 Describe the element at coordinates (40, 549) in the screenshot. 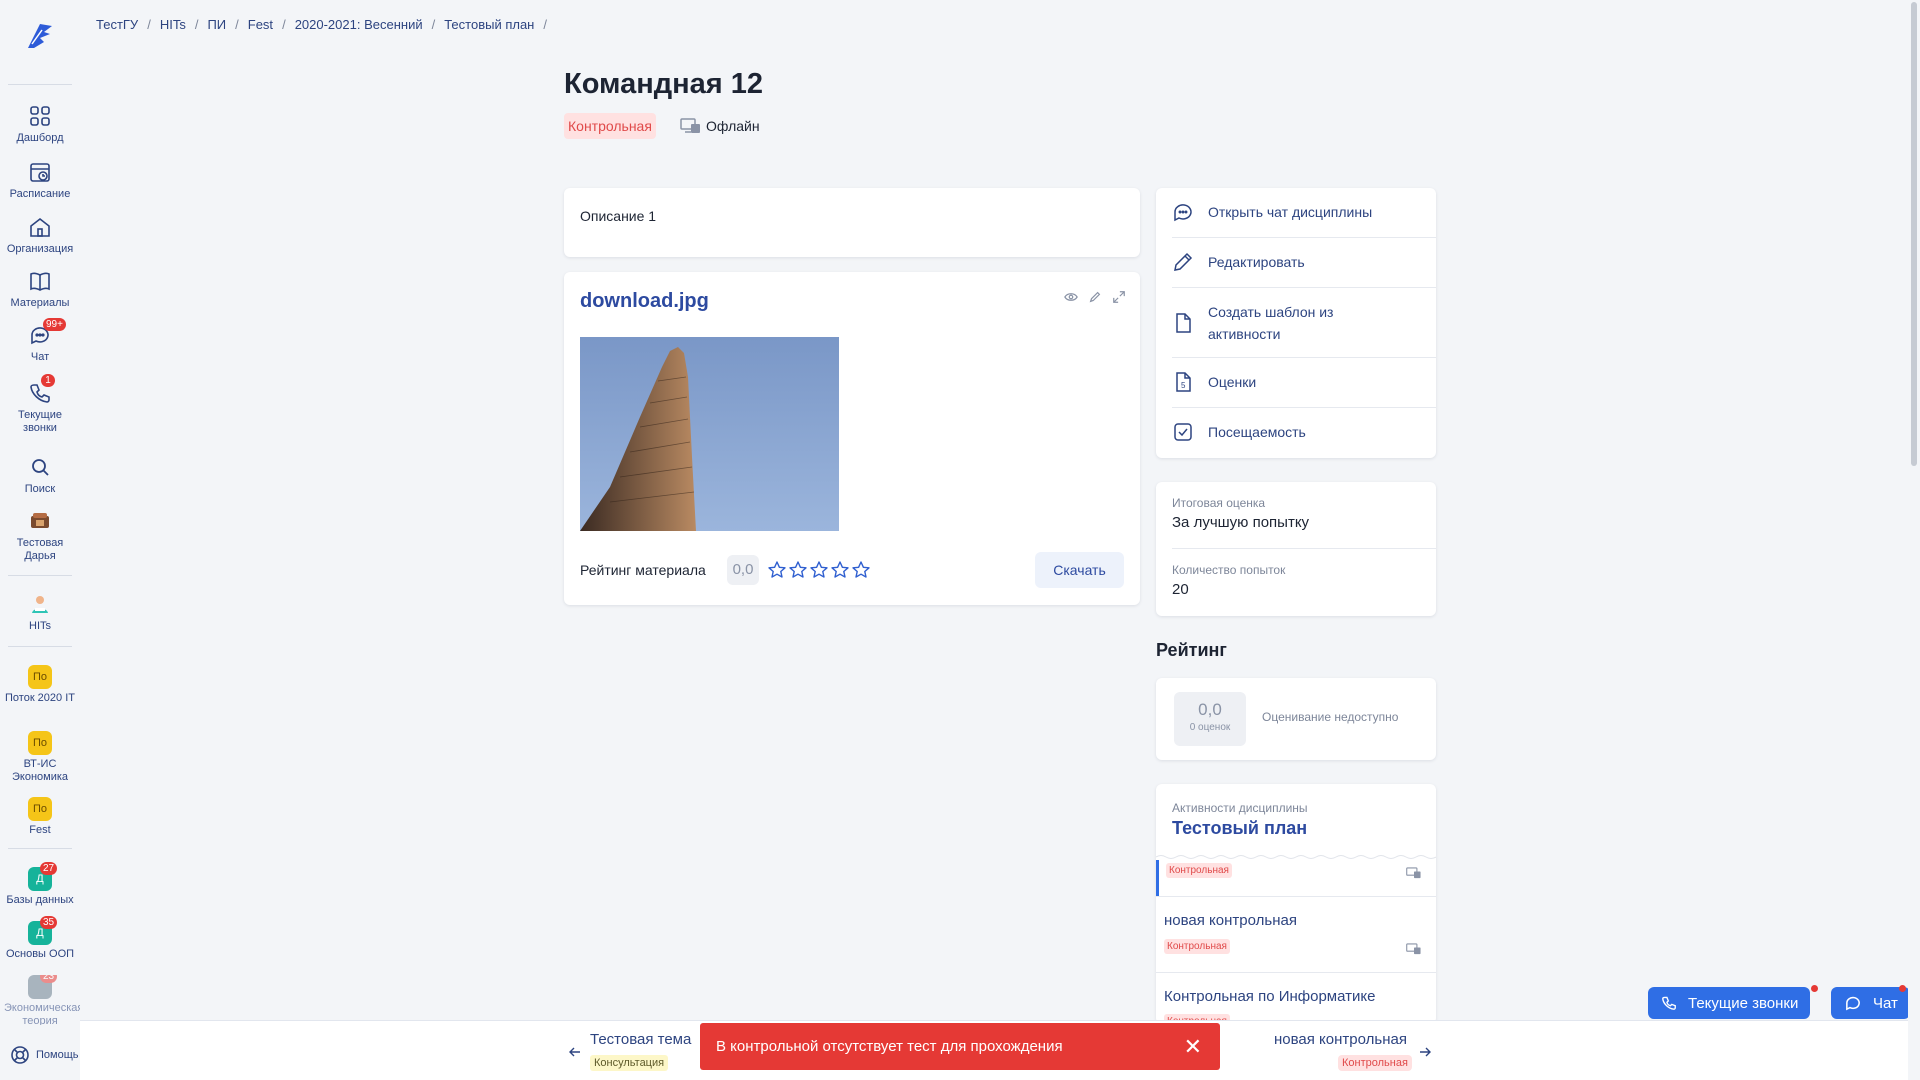

I see `sidebar-item-label: Тестовая Дарья` at that location.